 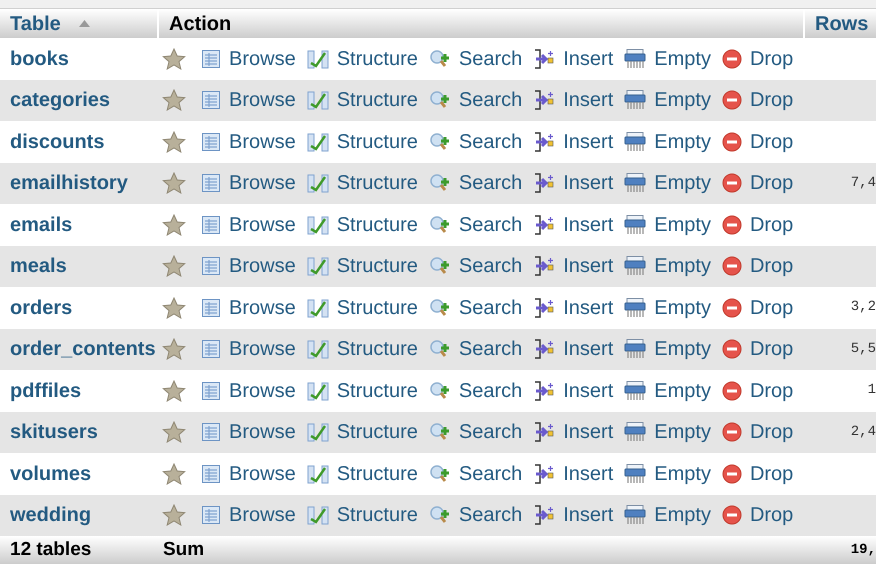 What do you see at coordinates (863, 183) in the screenshot?
I see `row-count: 7,4` at bounding box center [863, 183].